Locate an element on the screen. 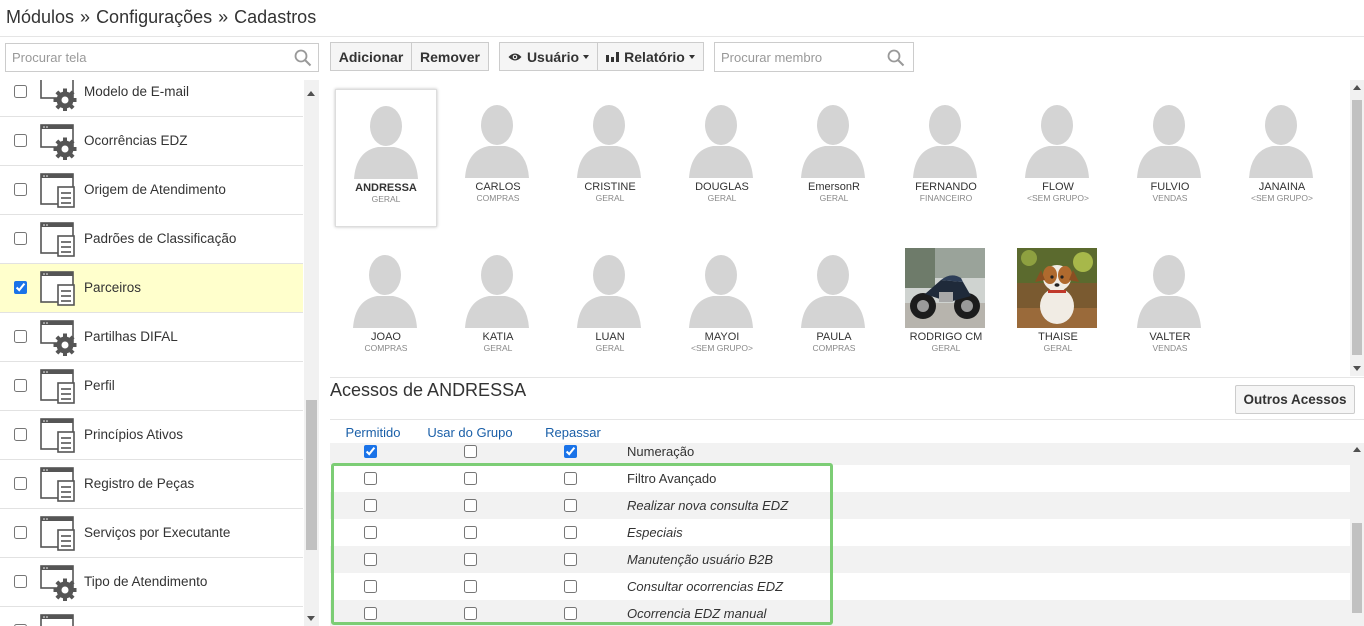 The width and height of the screenshot is (1364, 626). member-card: FERNANDO FINANCEIRO is located at coordinates (946, 158).